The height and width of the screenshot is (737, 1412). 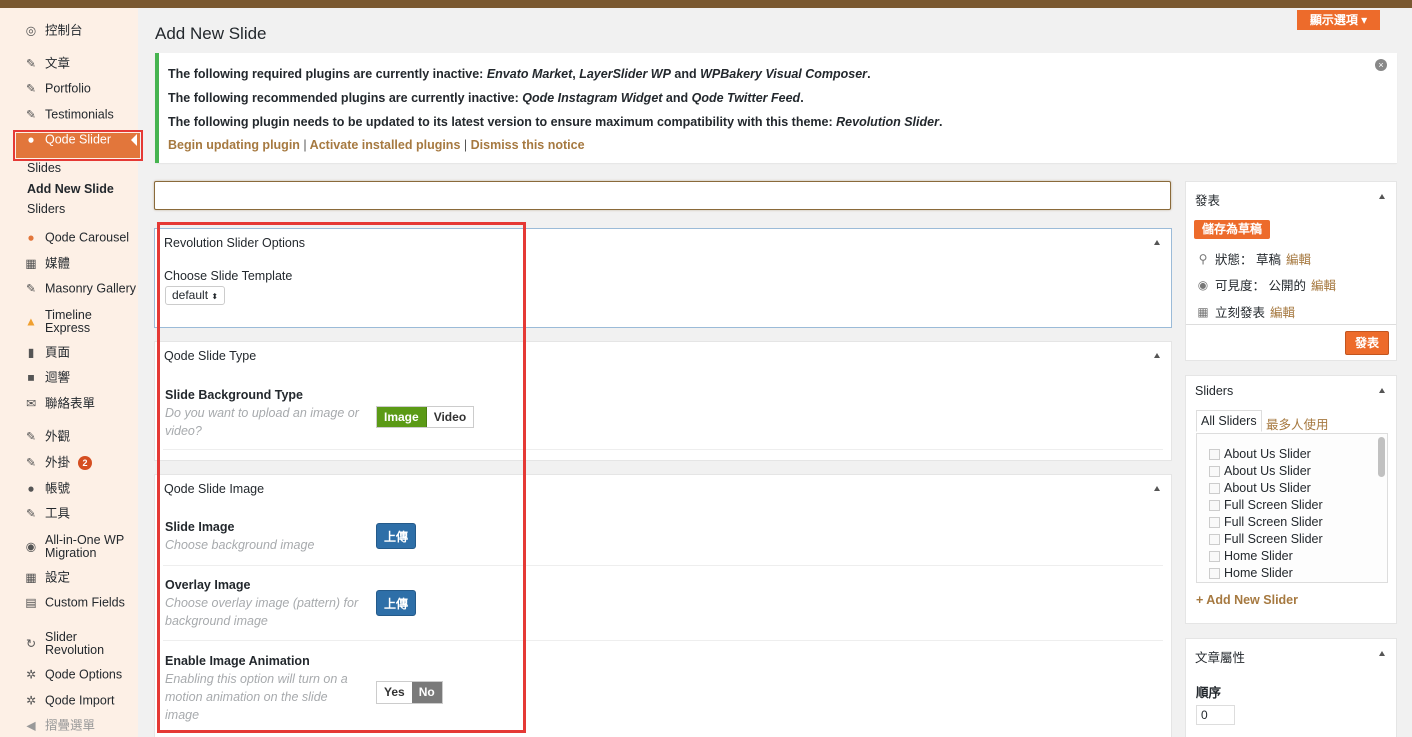 I want to click on close-icon: ×, so click(x=1381, y=65).